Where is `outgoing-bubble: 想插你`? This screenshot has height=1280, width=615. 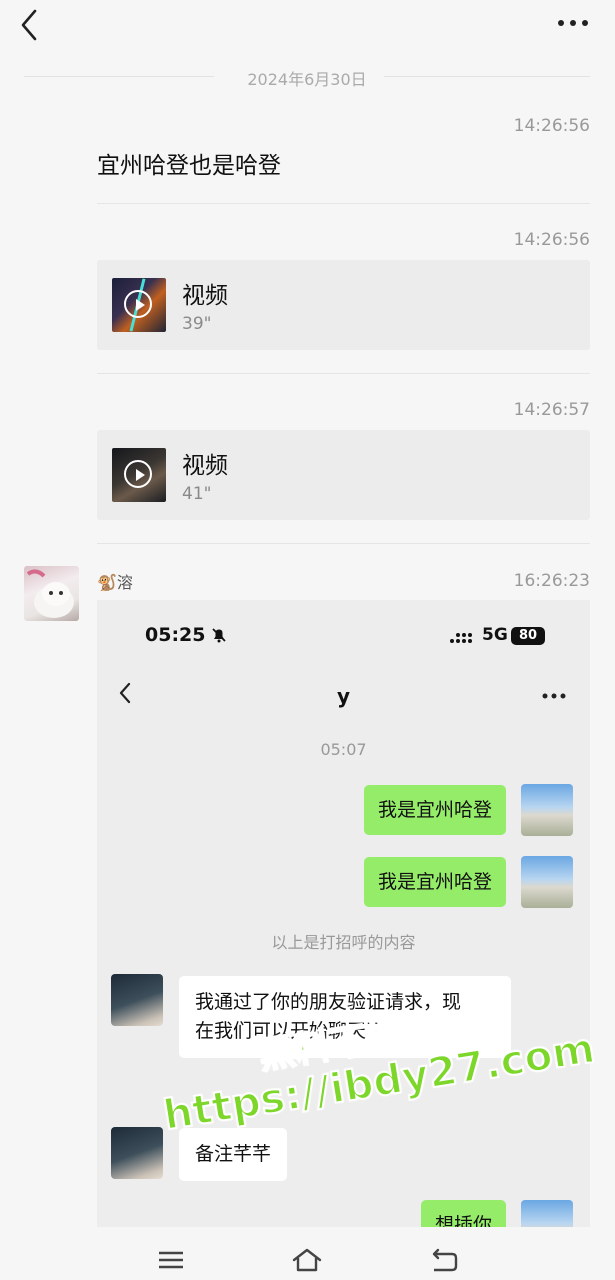 outgoing-bubble: 想插你 is located at coordinates (463, 1213).